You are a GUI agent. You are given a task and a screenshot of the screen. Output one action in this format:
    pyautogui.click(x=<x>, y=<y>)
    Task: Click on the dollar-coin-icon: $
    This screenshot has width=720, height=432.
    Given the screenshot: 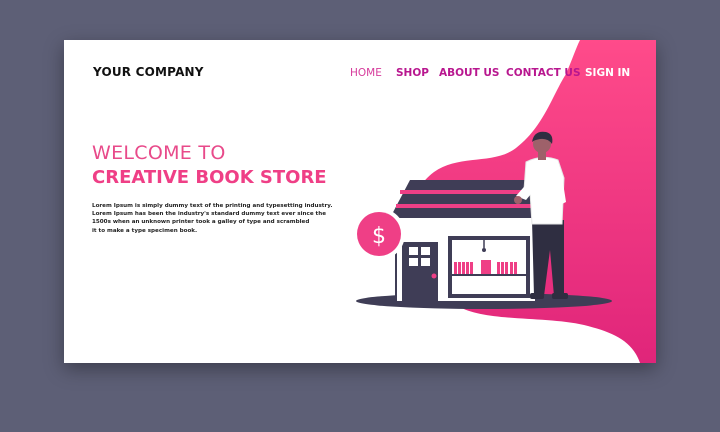 What is the action you would take?
    pyautogui.click(x=379, y=234)
    